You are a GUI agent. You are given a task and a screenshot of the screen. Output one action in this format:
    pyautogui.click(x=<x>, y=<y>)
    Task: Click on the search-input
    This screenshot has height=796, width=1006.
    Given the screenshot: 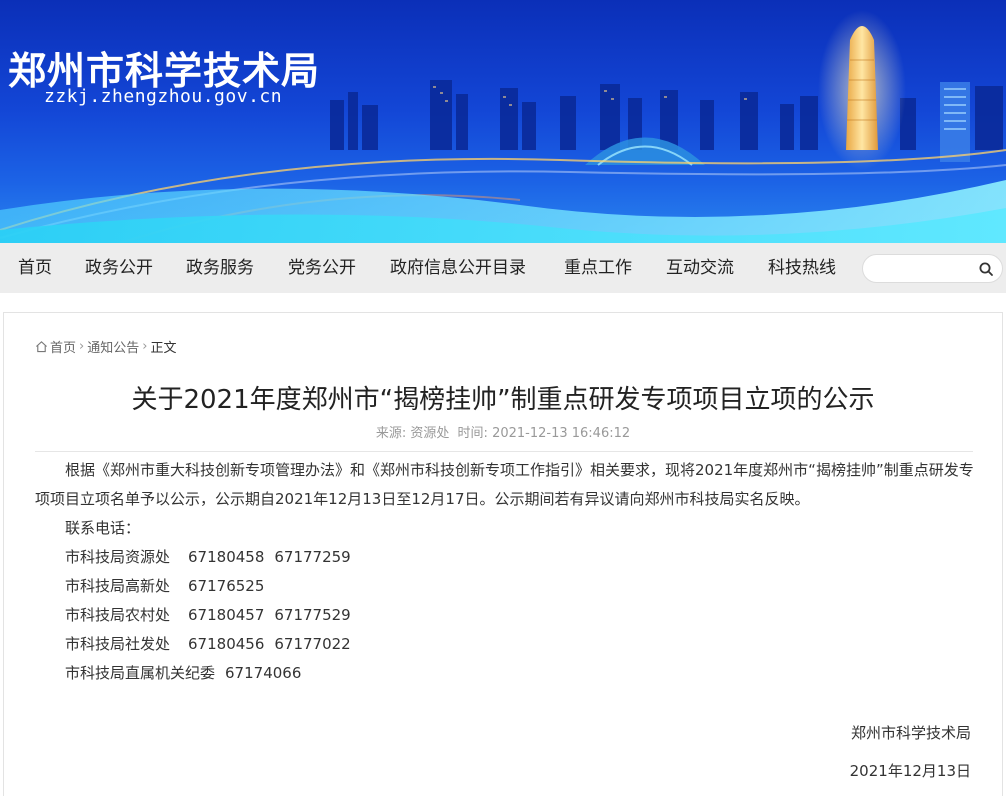 What is the action you would take?
    pyautogui.click(x=923, y=269)
    